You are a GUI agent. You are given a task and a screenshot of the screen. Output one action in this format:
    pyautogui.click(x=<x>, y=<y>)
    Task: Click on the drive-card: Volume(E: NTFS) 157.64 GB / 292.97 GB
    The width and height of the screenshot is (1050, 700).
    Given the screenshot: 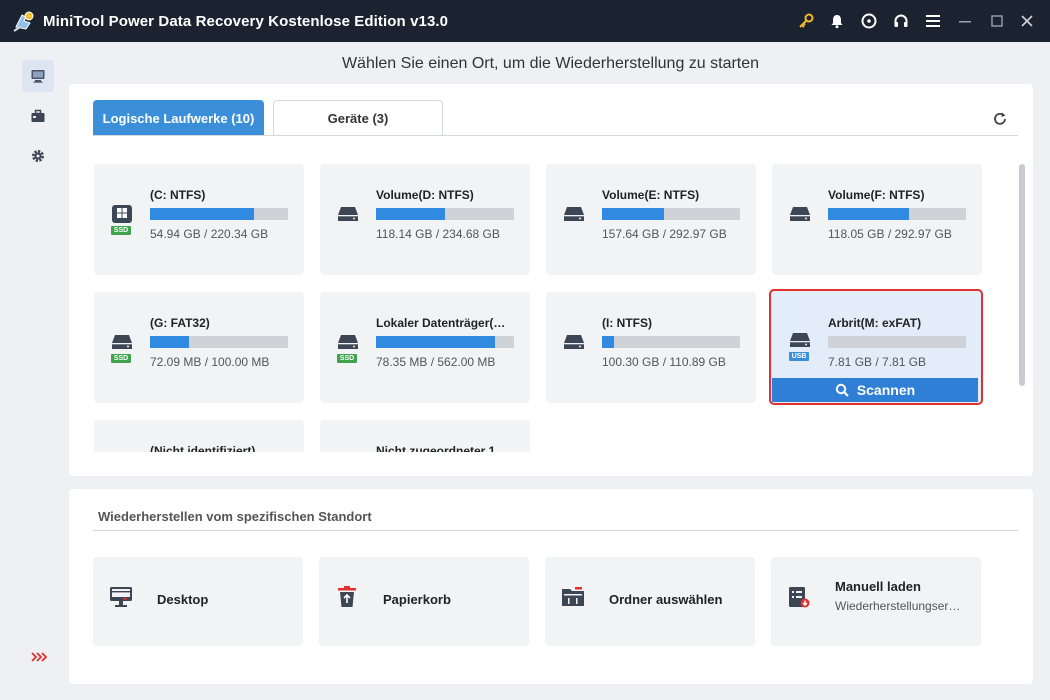 What is the action you would take?
    pyautogui.click(x=651, y=219)
    